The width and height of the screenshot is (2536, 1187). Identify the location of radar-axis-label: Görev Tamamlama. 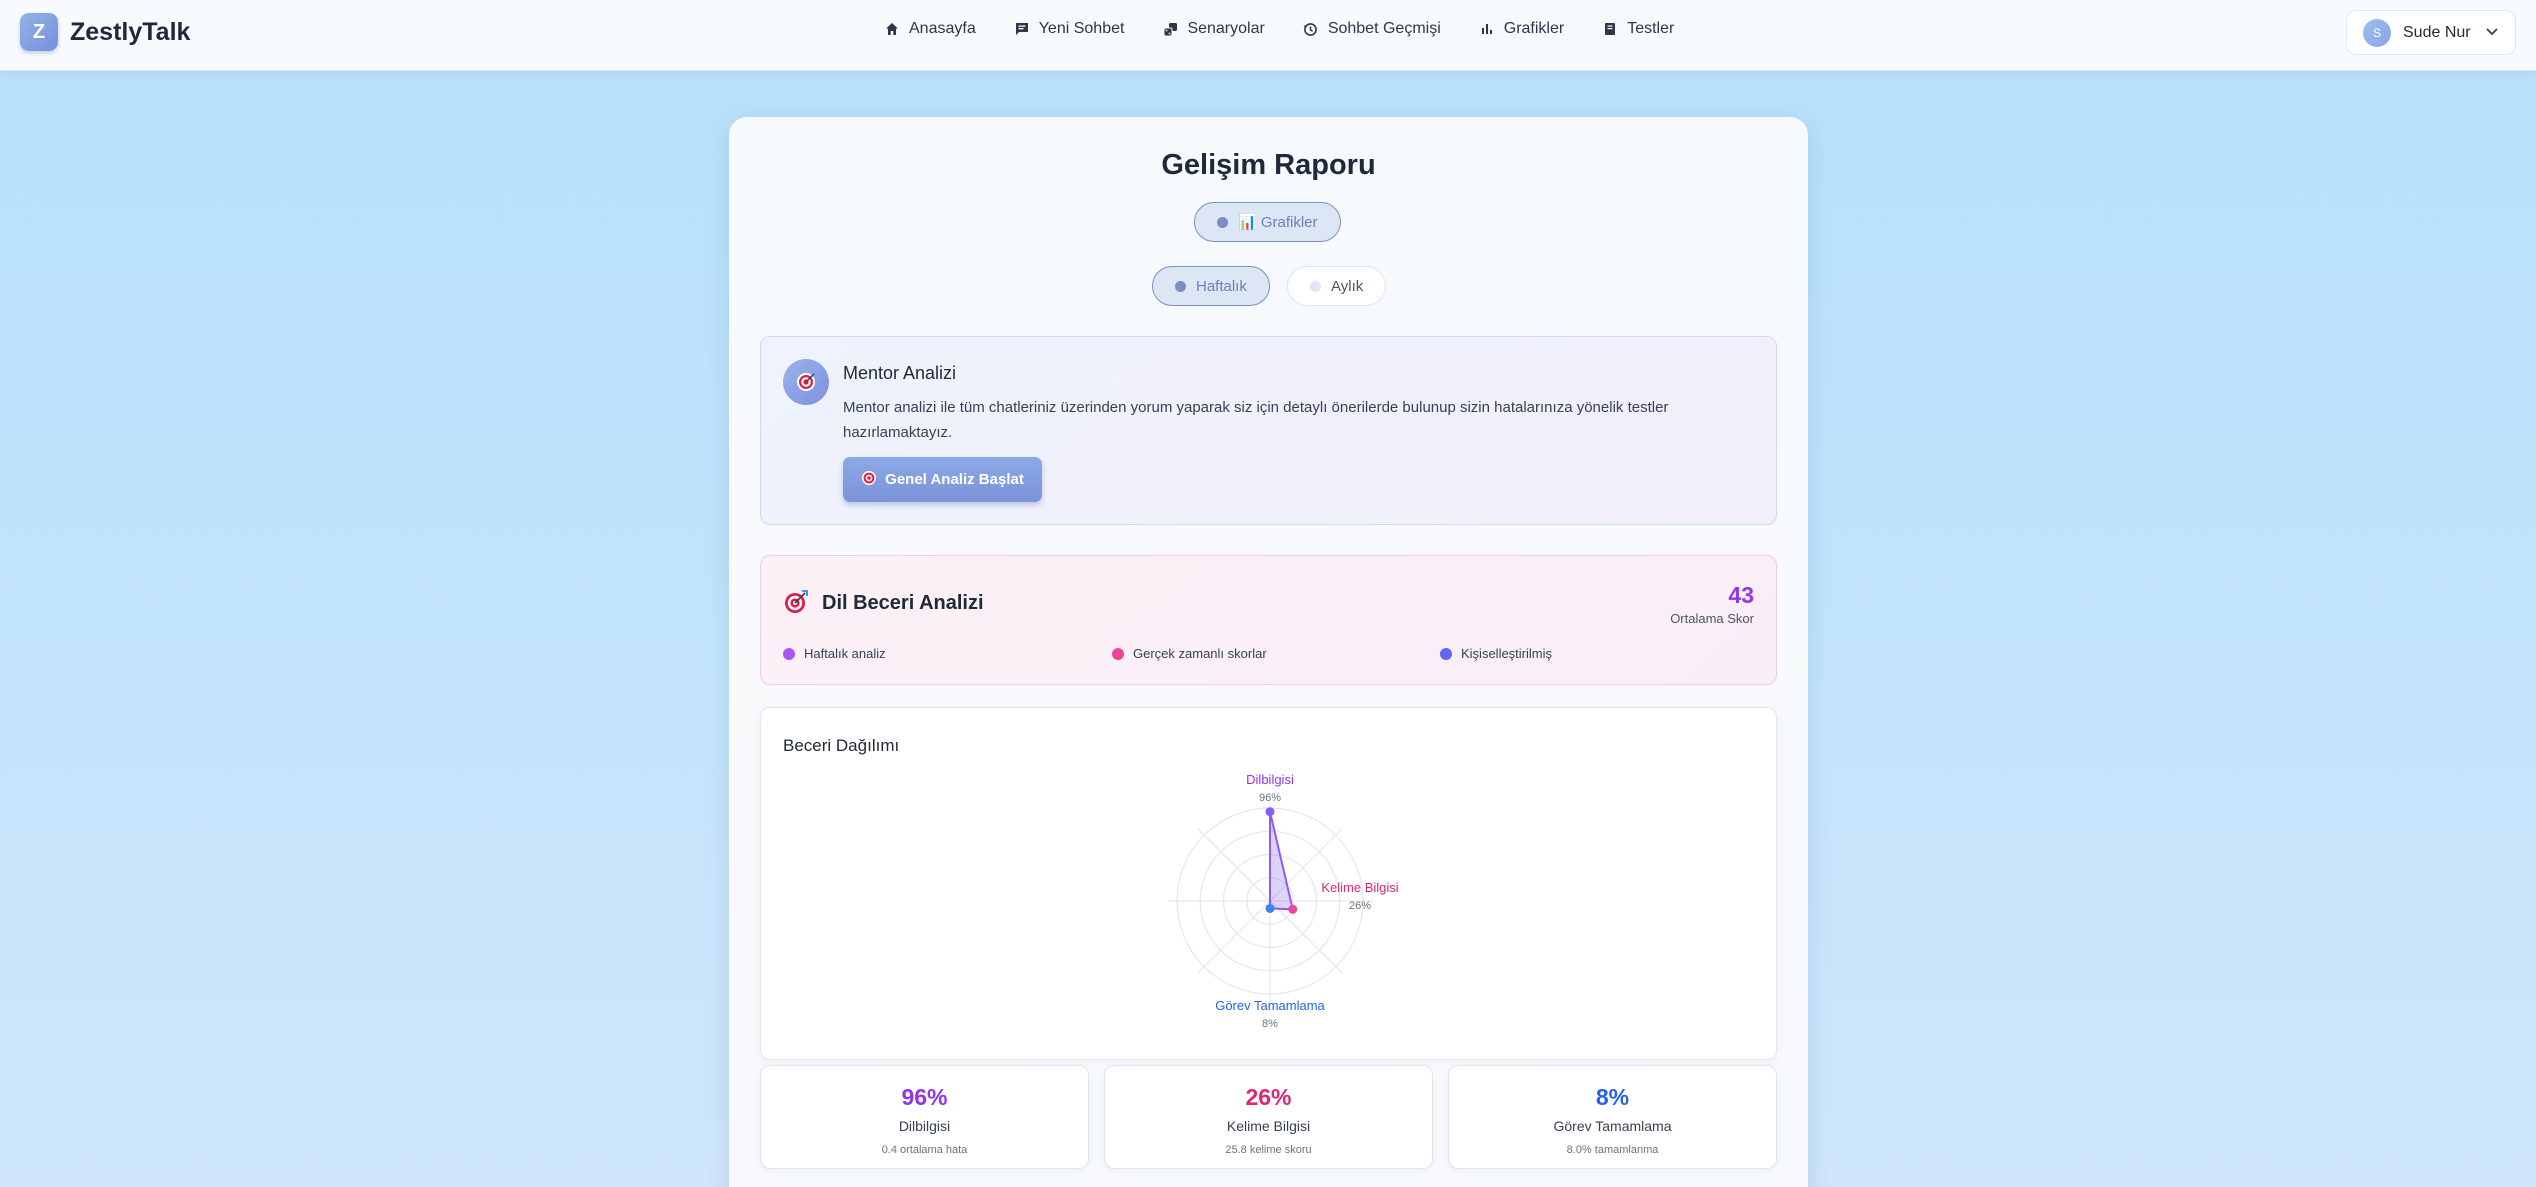
(1270, 1005).